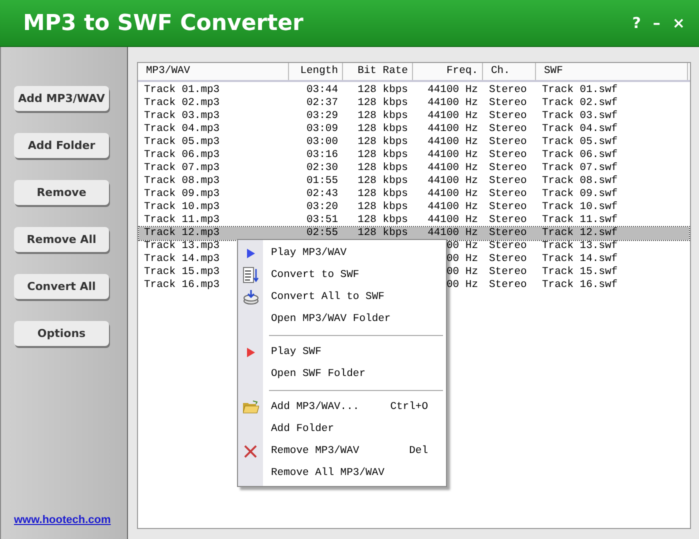 The width and height of the screenshot is (699, 539). I want to click on table-cell: Track 13.mp3, so click(182, 246).